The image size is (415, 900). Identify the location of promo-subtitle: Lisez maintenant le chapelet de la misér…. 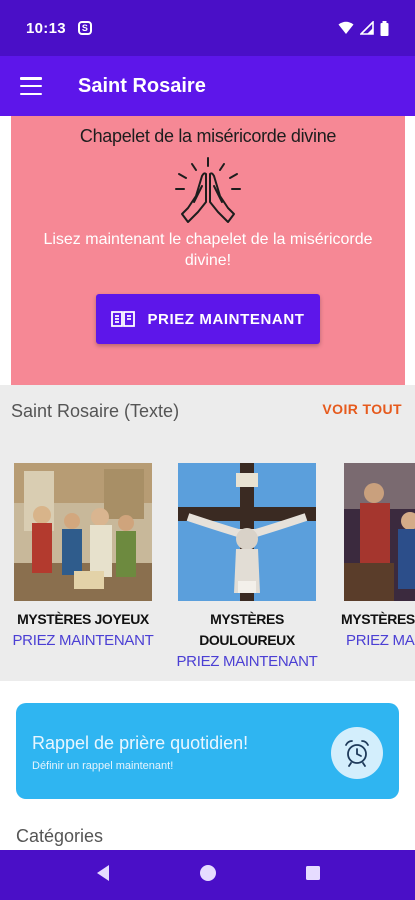
(208, 250).